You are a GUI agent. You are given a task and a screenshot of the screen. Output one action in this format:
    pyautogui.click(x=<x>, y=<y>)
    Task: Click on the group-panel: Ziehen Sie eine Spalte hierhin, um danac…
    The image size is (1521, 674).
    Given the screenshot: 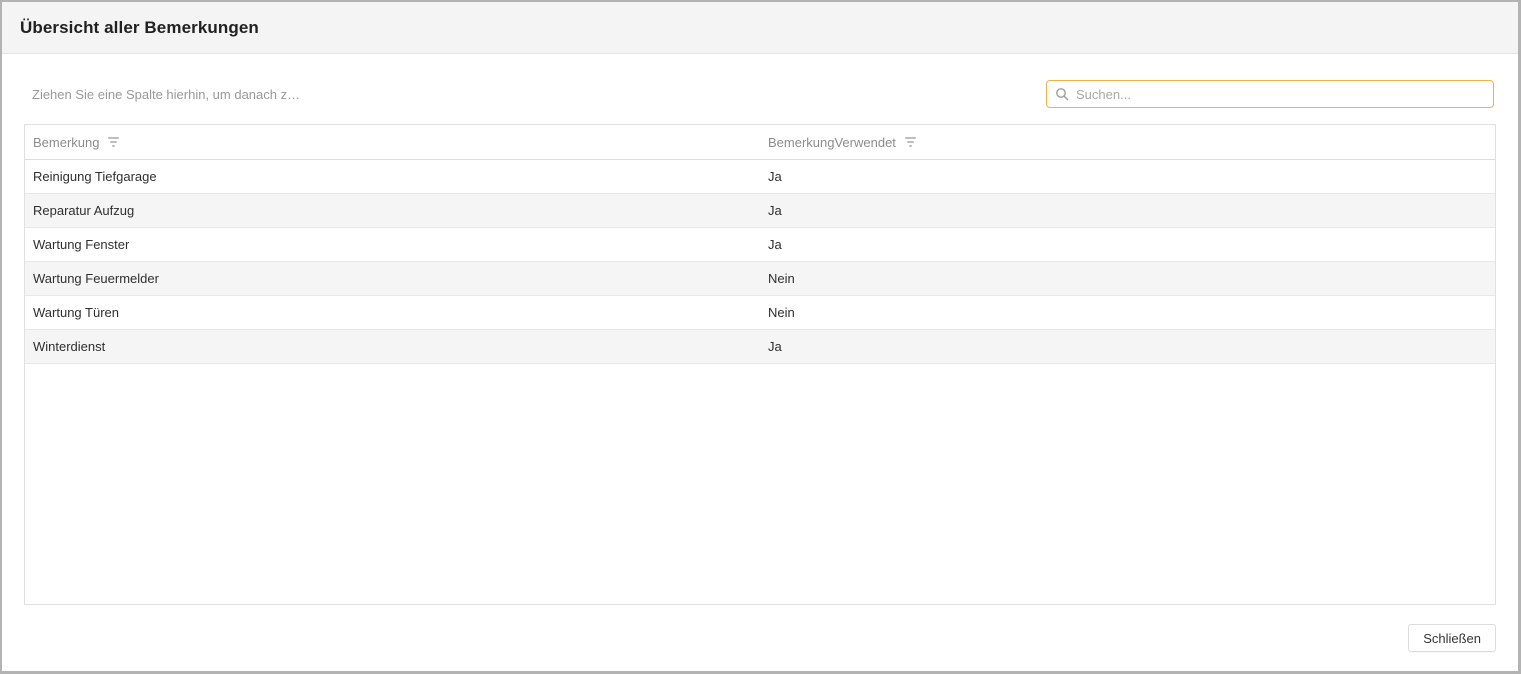 What is the action you would take?
    pyautogui.click(x=166, y=94)
    